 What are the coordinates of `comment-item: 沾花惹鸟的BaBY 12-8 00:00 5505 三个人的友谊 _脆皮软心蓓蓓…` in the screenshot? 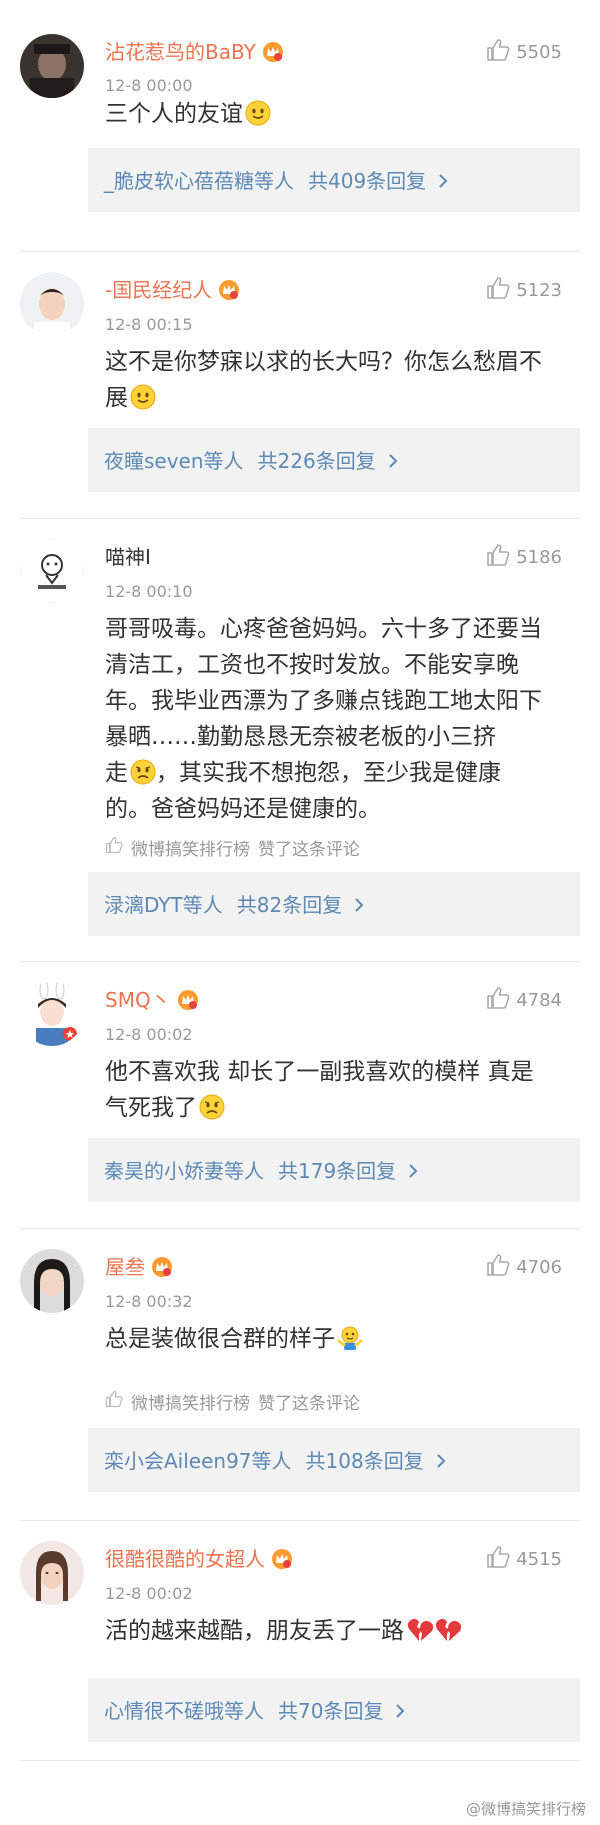 It's located at (300, 126).